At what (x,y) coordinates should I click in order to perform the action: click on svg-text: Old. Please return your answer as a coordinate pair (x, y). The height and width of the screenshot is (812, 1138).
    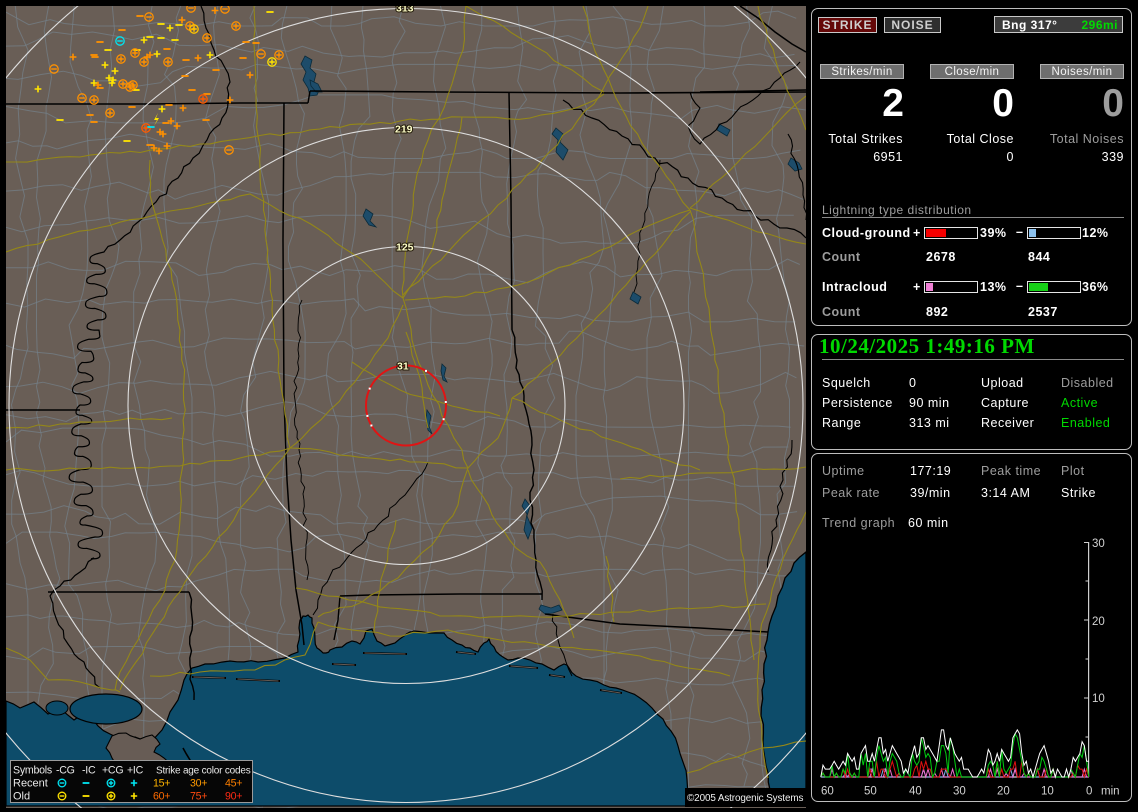
    Looking at the image, I should click on (21, 797).